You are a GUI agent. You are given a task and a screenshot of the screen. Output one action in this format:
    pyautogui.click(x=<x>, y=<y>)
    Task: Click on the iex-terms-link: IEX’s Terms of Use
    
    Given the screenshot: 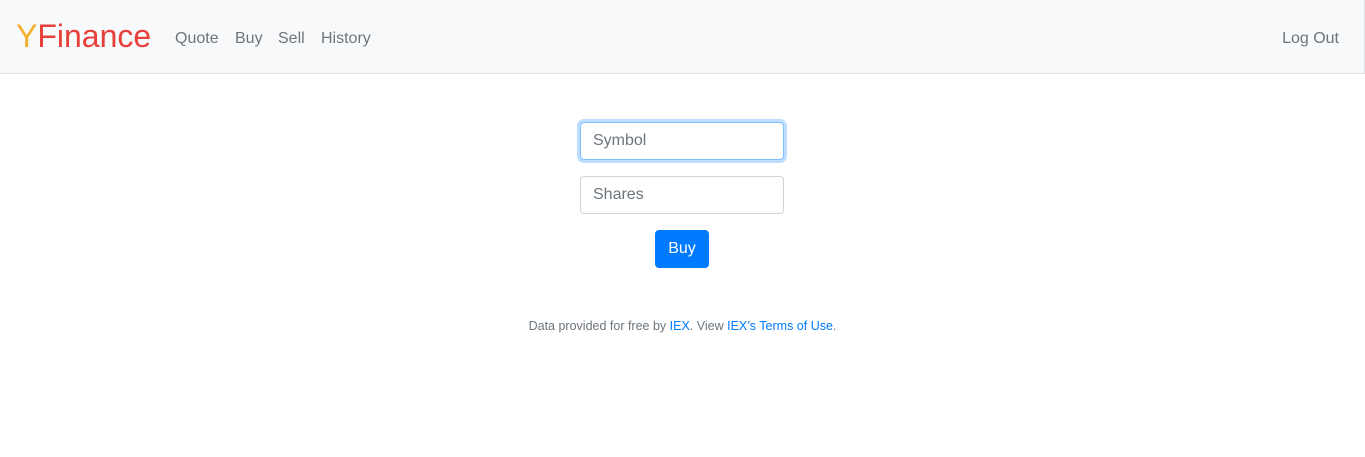 What is the action you would take?
    pyautogui.click(x=780, y=326)
    